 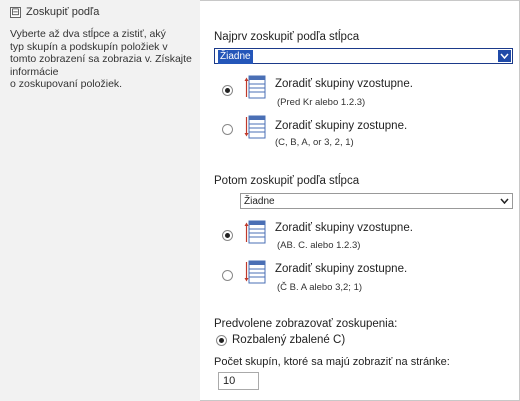 What do you see at coordinates (314, 142) in the screenshot?
I see `first-group-descending-example: (C, B, A, or 3, 2, 1)` at bounding box center [314, 142].